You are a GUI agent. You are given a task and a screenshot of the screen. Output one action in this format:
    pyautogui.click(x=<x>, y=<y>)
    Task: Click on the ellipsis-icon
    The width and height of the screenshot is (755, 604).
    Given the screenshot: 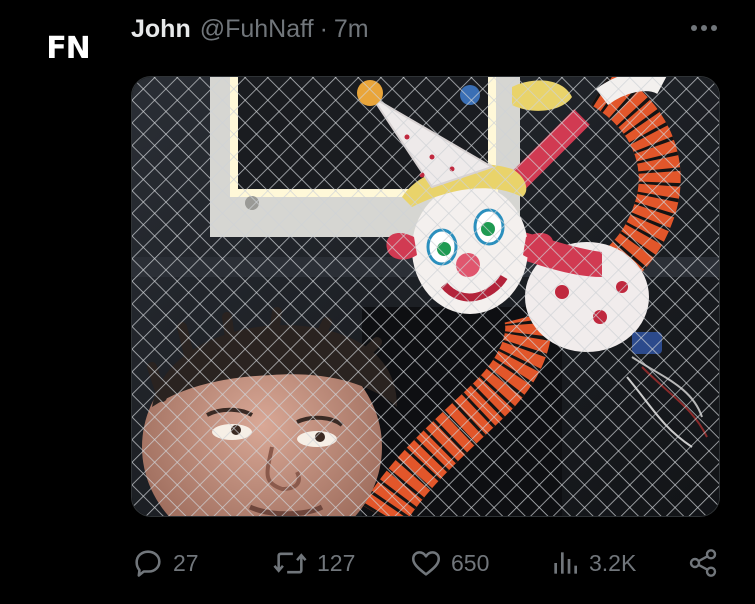 What is the action you would take?
    pyautogui.click(x=704, y=28)
    